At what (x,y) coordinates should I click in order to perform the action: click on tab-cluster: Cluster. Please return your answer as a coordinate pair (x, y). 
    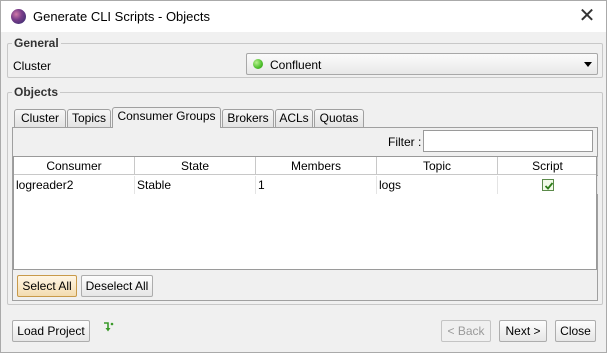
    Looking at the image, I should click on (40, 118).